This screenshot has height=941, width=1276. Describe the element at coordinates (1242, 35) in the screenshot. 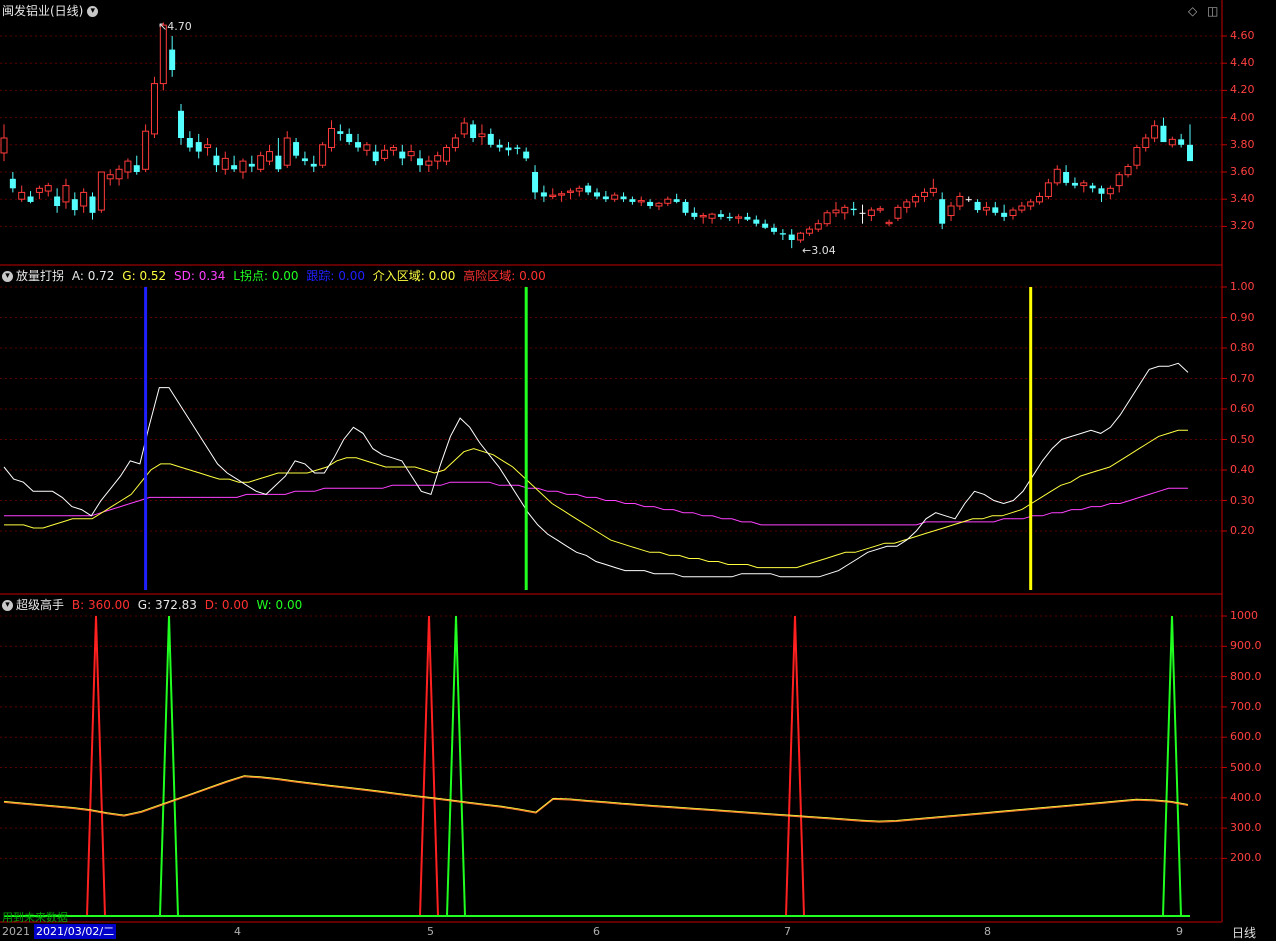

I see `y-tick-label: 4.60` at that location.